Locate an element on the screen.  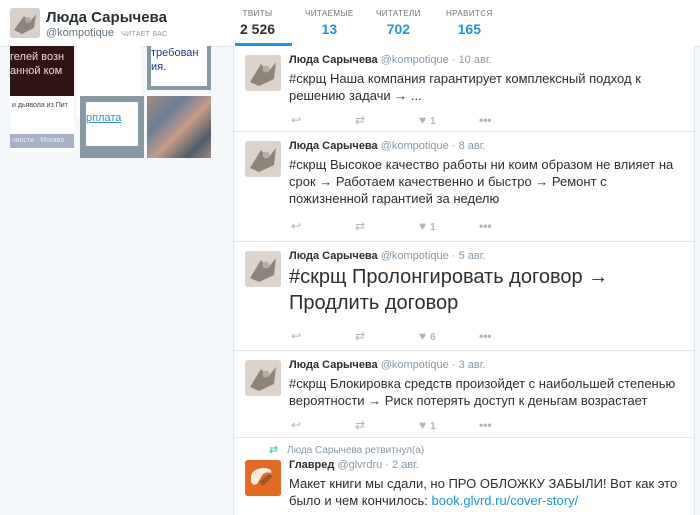
media-snippet: требован ия. is located at coordinates (179, 66).